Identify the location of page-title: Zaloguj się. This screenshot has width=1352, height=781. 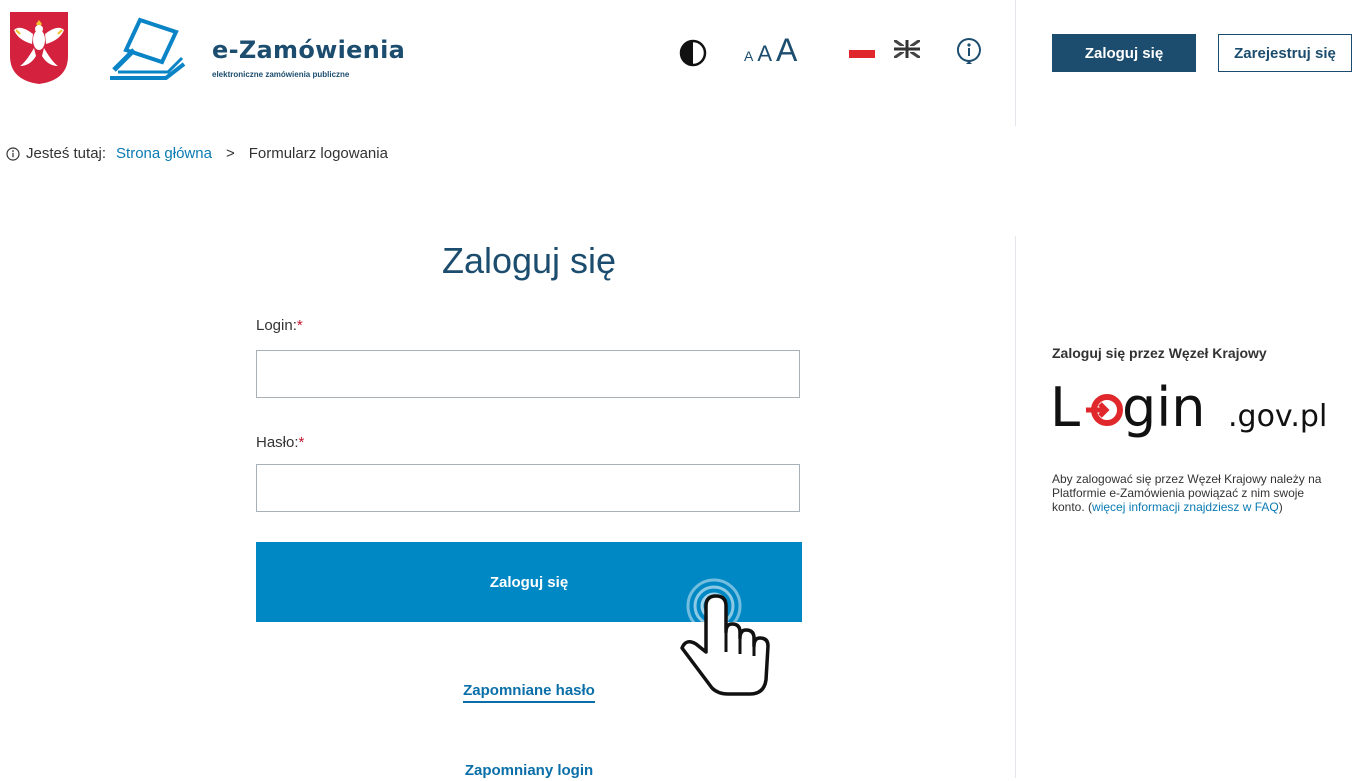
(529, 260).